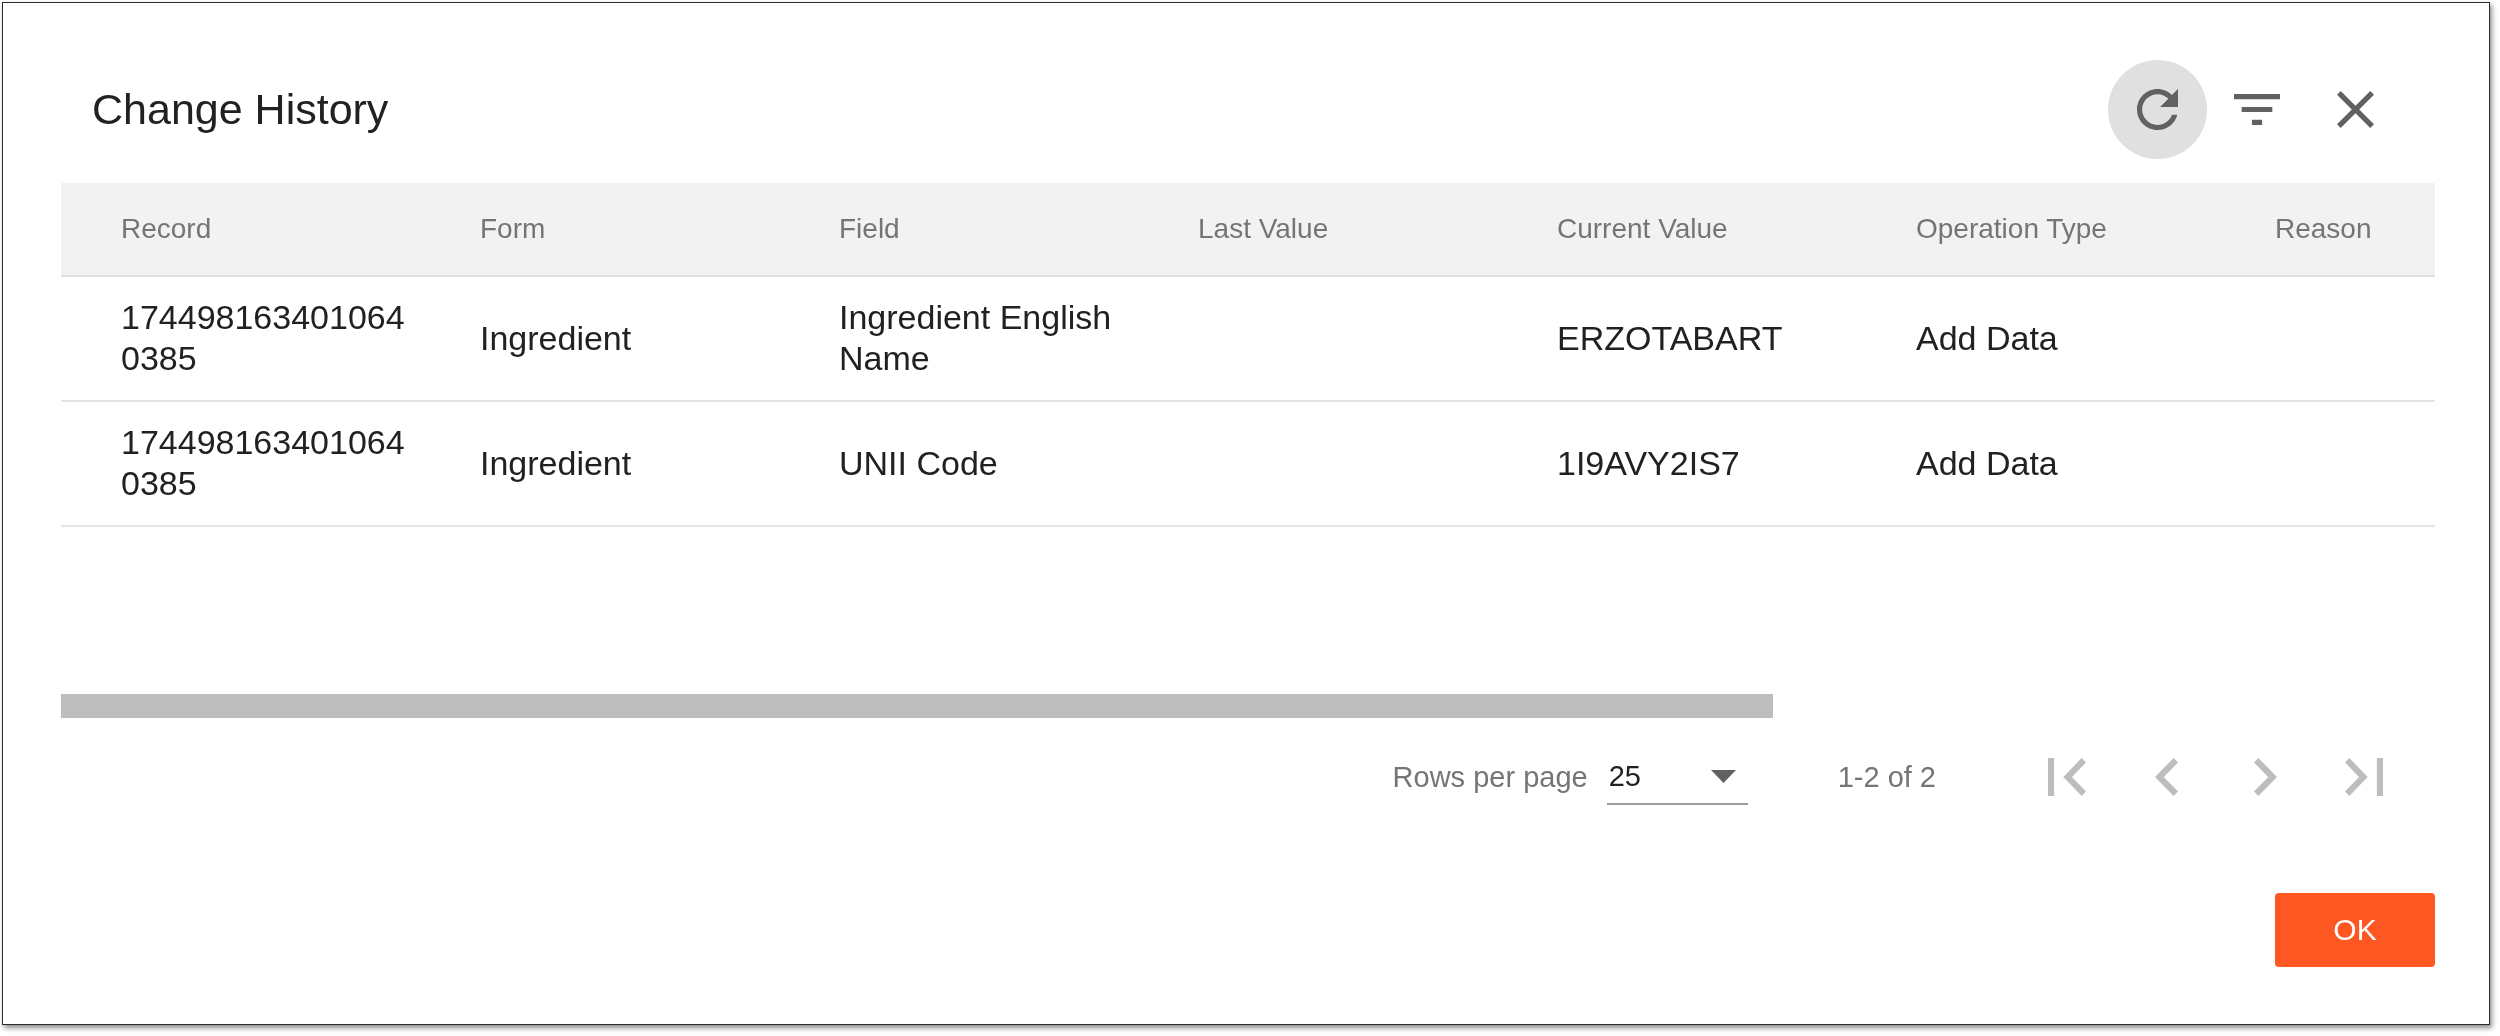  I want to click on rows-per-page-select: 25, so click(1677, 777).